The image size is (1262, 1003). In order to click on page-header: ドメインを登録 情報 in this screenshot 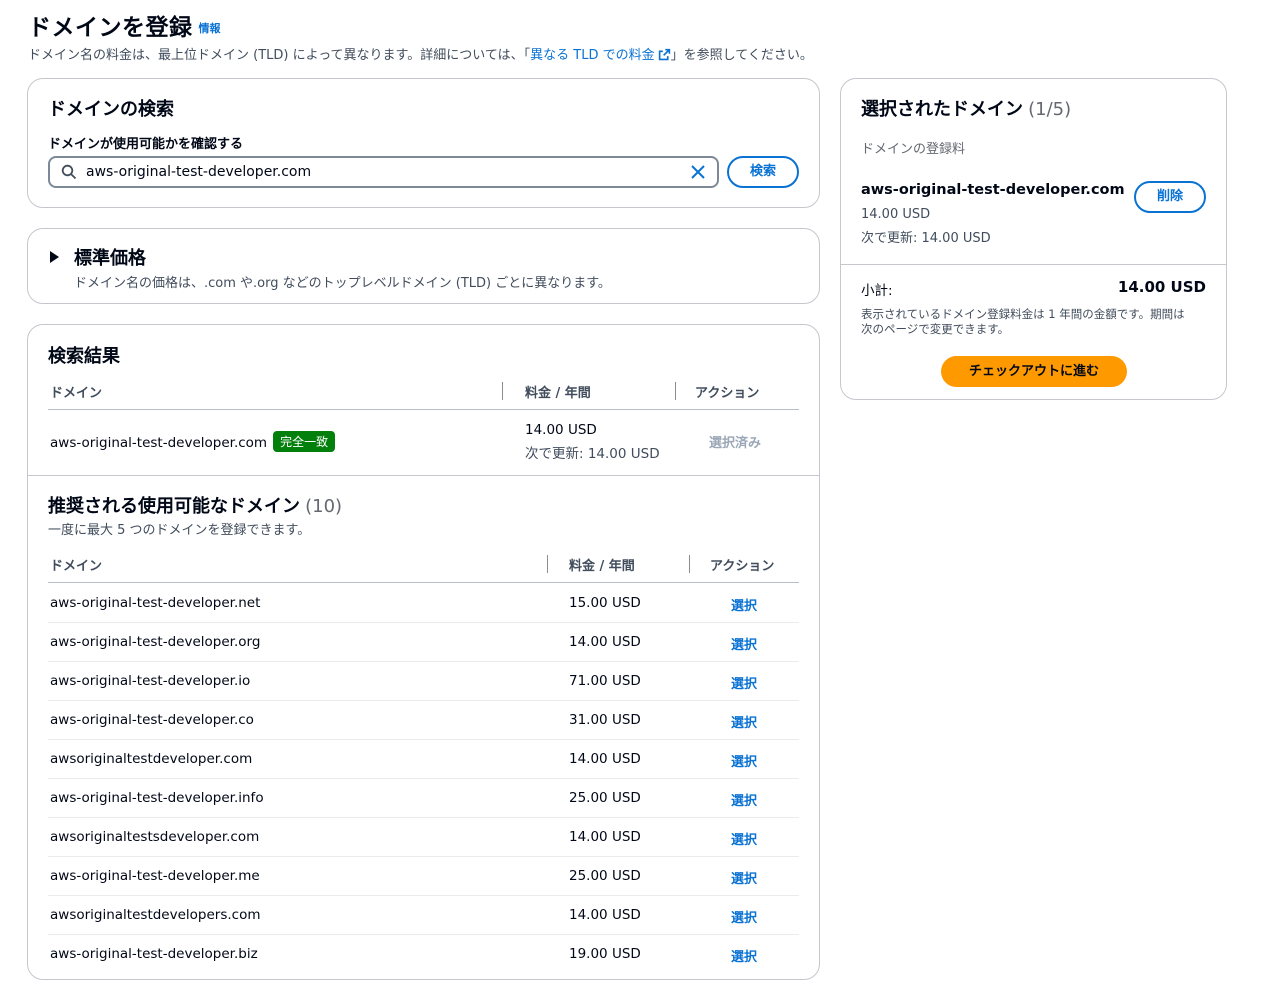, I will do `click(124, 25)`.